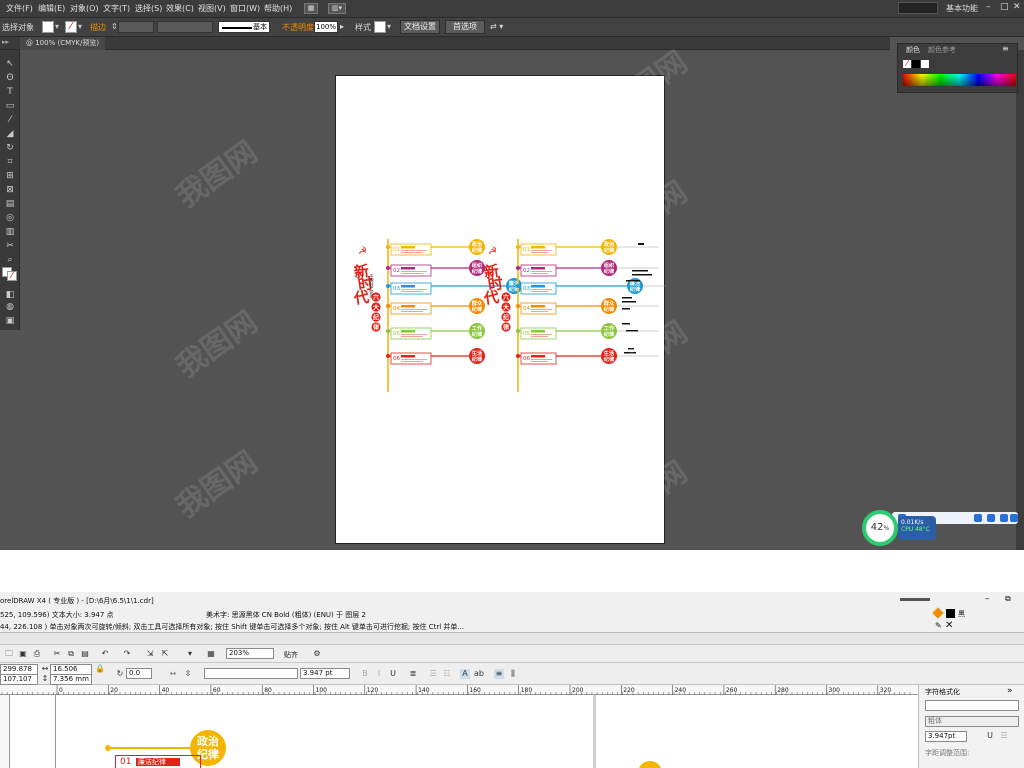  What do you see at coordinates (48, 27) in the screenshot?
I see `fill-swatch` at bounding box center [48, 27].